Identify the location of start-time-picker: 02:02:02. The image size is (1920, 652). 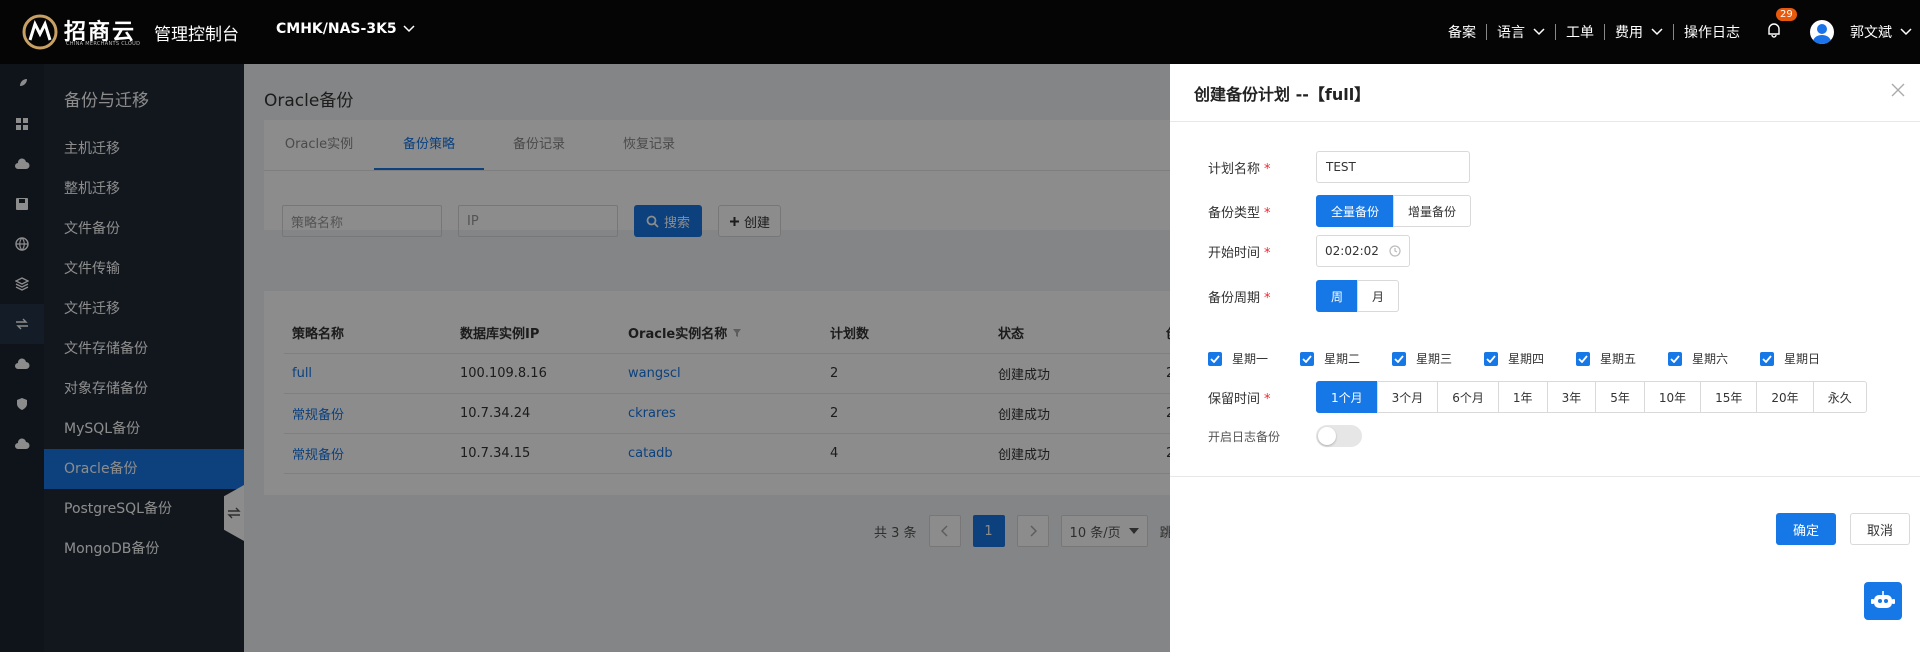
(1363, 251).